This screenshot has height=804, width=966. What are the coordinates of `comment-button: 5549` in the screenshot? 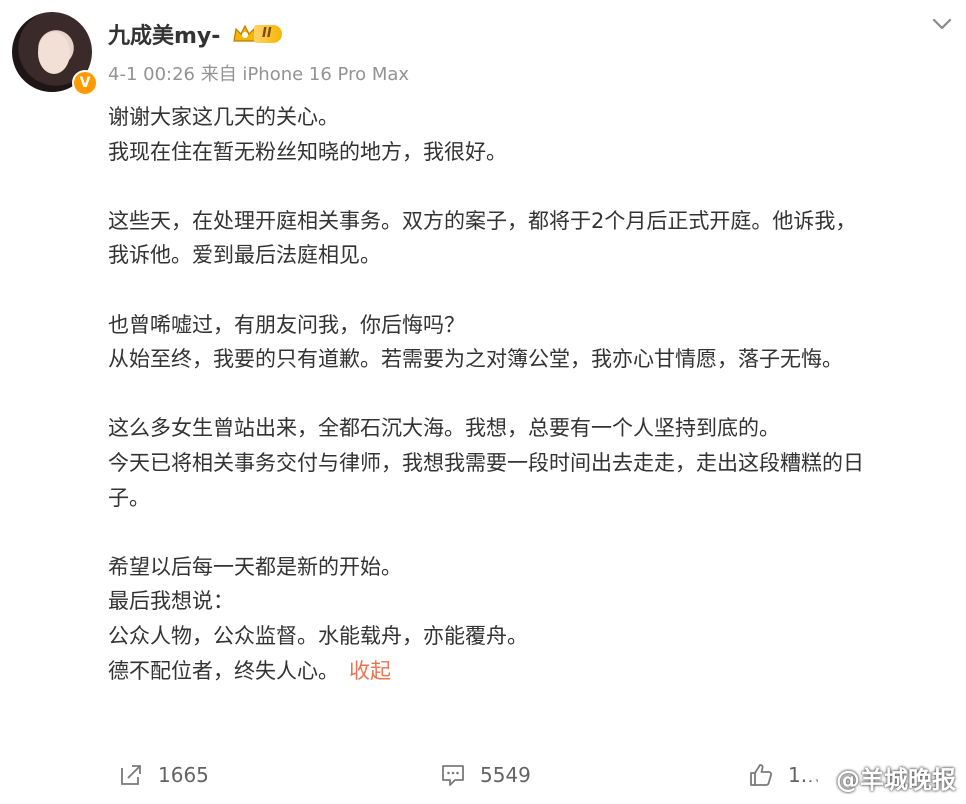 It's located at (485, 775).